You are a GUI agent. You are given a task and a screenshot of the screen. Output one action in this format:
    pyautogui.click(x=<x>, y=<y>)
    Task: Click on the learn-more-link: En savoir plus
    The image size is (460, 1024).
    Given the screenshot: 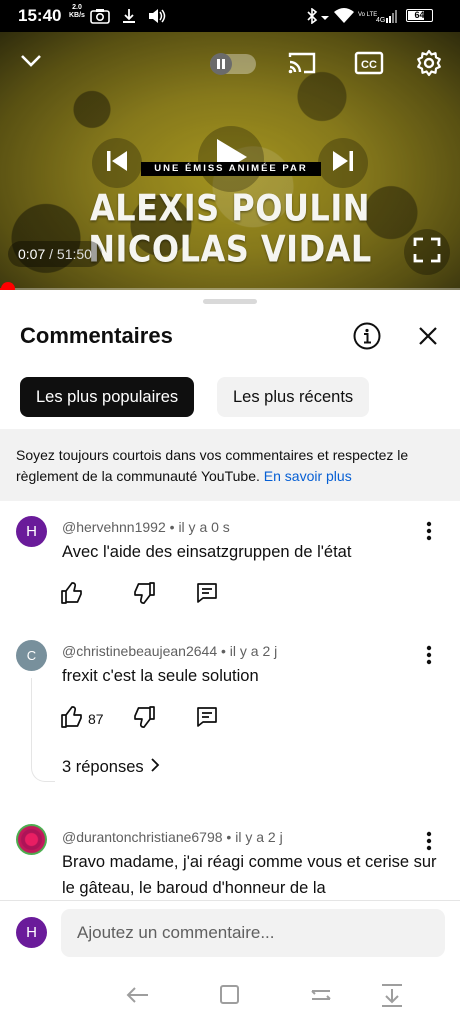 What is the action you would take?
    pyautogui.click(x=308, y=476)
    